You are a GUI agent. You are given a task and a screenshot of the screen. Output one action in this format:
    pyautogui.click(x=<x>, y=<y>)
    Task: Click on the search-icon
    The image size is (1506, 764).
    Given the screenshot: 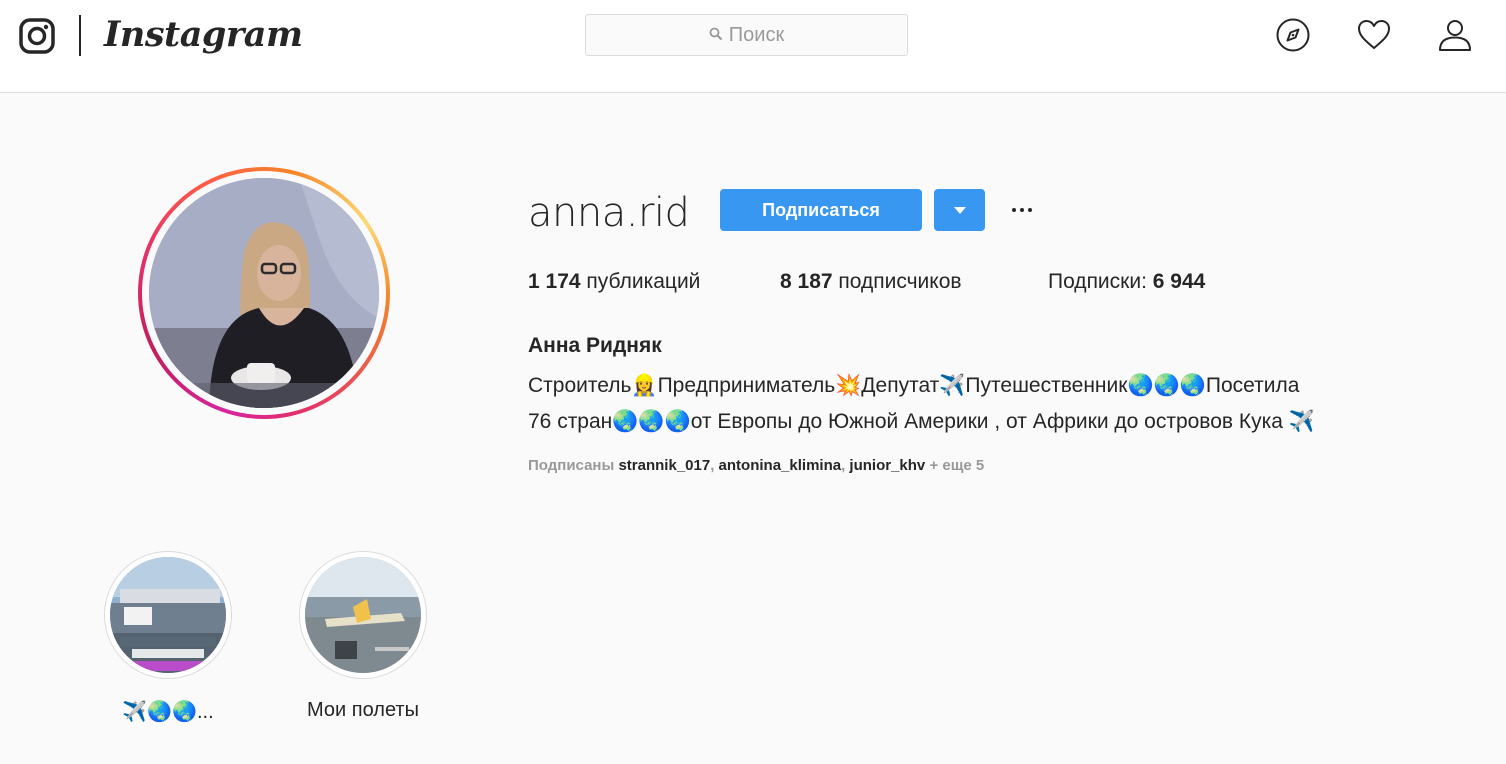 What is the action you would take?
    pyautogui.click(x=716, y=35)
    